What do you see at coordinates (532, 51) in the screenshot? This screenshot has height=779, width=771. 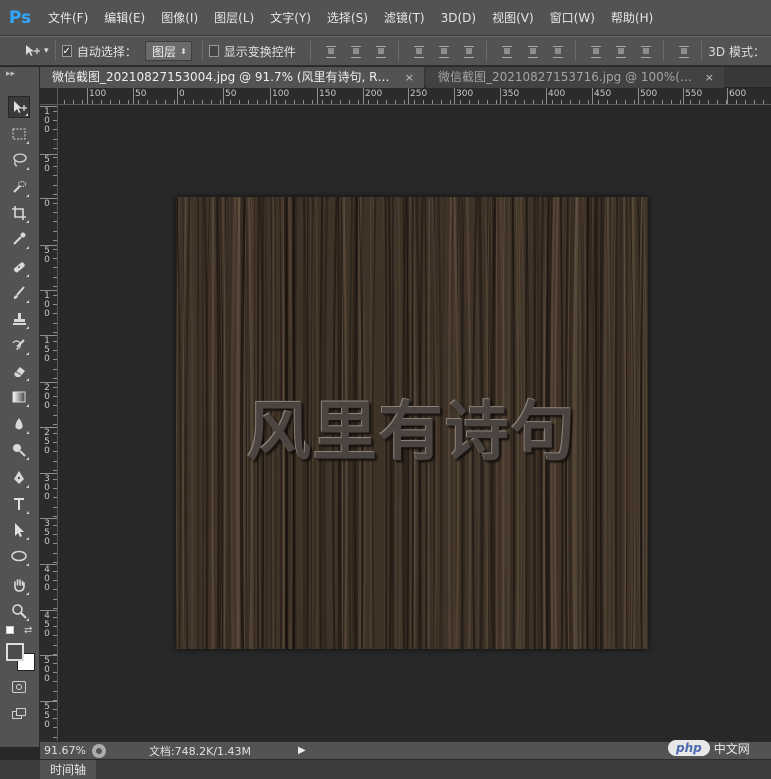 I see `distribute-vcenter-icon` at bounding box center [532, 51].